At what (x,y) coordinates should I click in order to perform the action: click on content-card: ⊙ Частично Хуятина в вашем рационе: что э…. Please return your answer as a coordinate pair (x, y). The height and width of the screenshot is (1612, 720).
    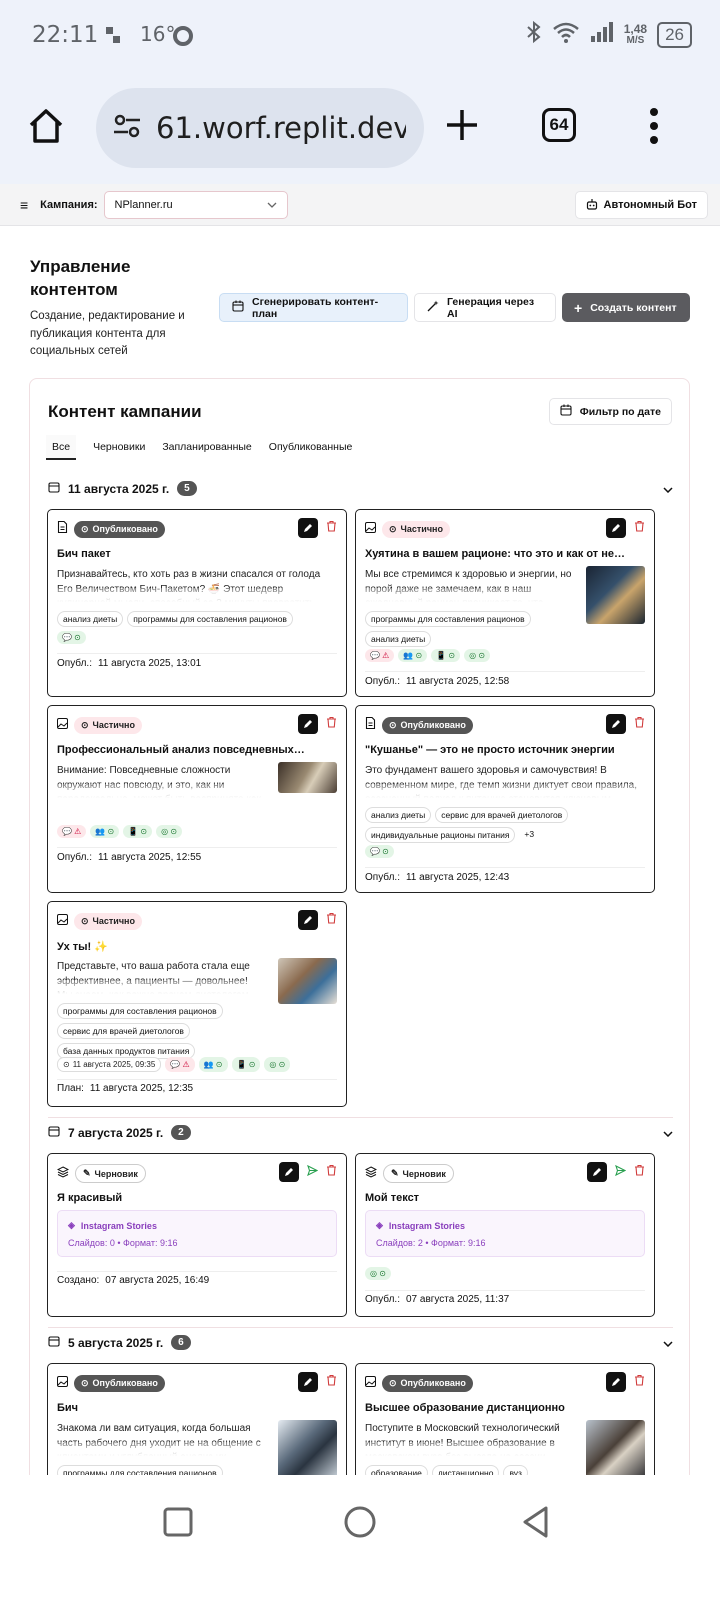
    Looking at the image, I should click on (505, 603).